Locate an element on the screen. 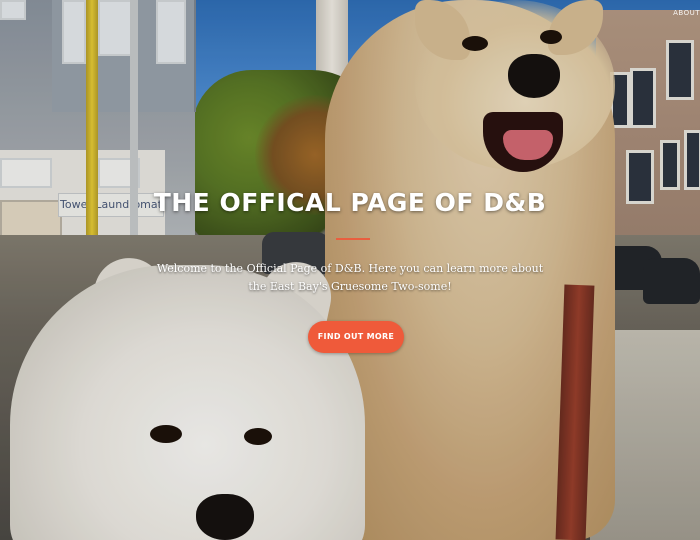 The image size is (700, 540). find-out-more-button: FIND OUT MORE is located at coordinates (356, 337).